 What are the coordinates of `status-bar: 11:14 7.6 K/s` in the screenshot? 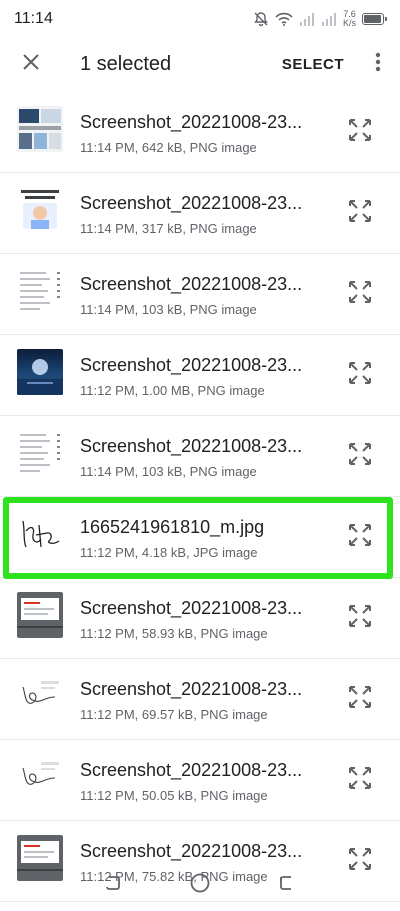 It's located at (200, 19).